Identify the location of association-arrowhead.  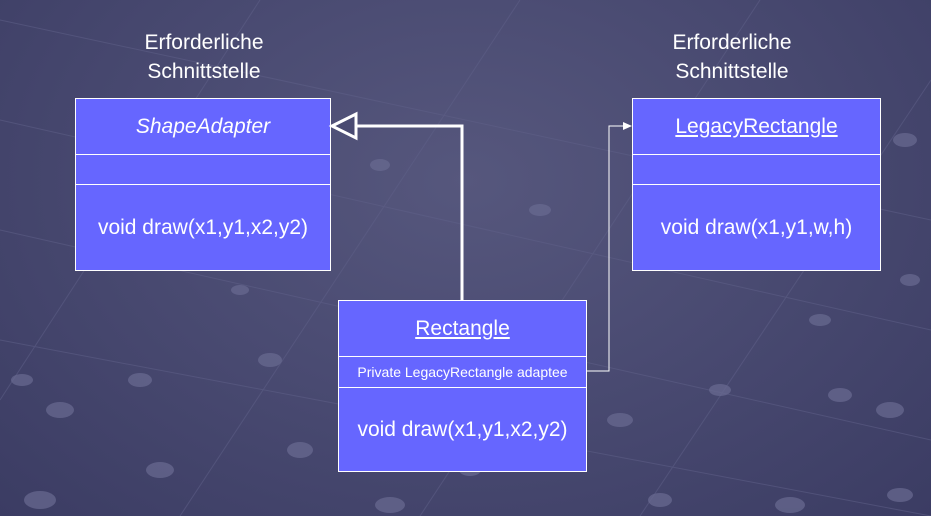
(627, 126).